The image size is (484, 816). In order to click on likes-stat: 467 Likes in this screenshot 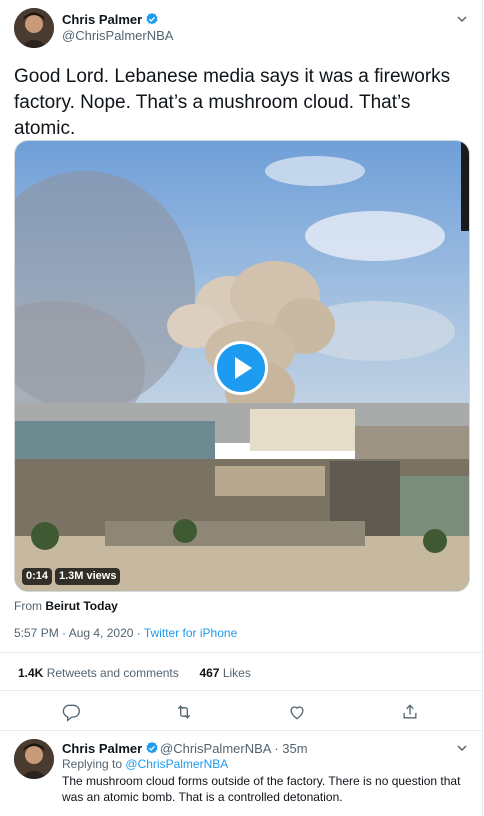, I will do `click(224, 673)`.